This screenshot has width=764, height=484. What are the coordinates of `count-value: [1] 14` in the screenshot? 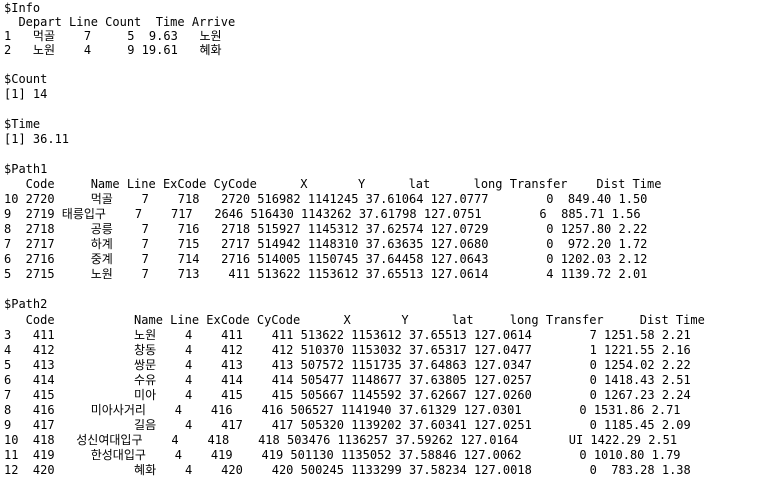 It's located at (26, 94).